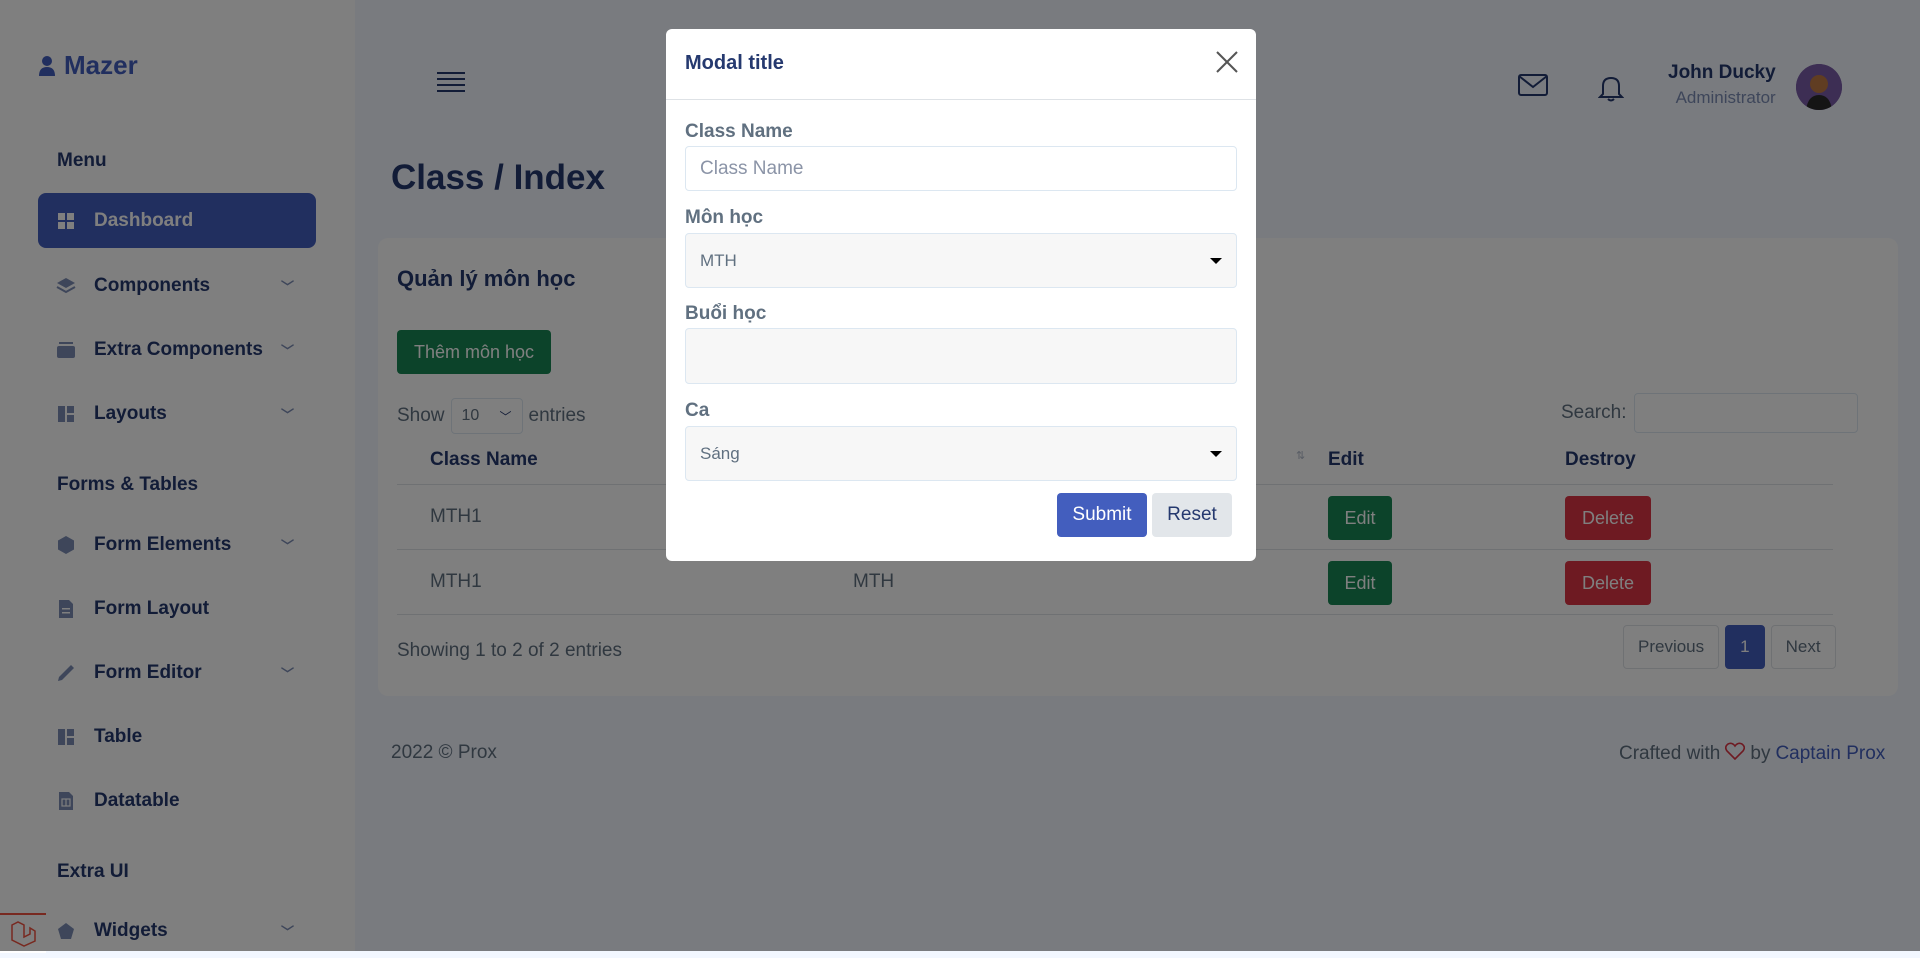 The image size is (1920, 958). What do you see at coordinates (724, 217) in the screenshot?
I see `subject-label: Môn học` at bounding box center [724, 217].